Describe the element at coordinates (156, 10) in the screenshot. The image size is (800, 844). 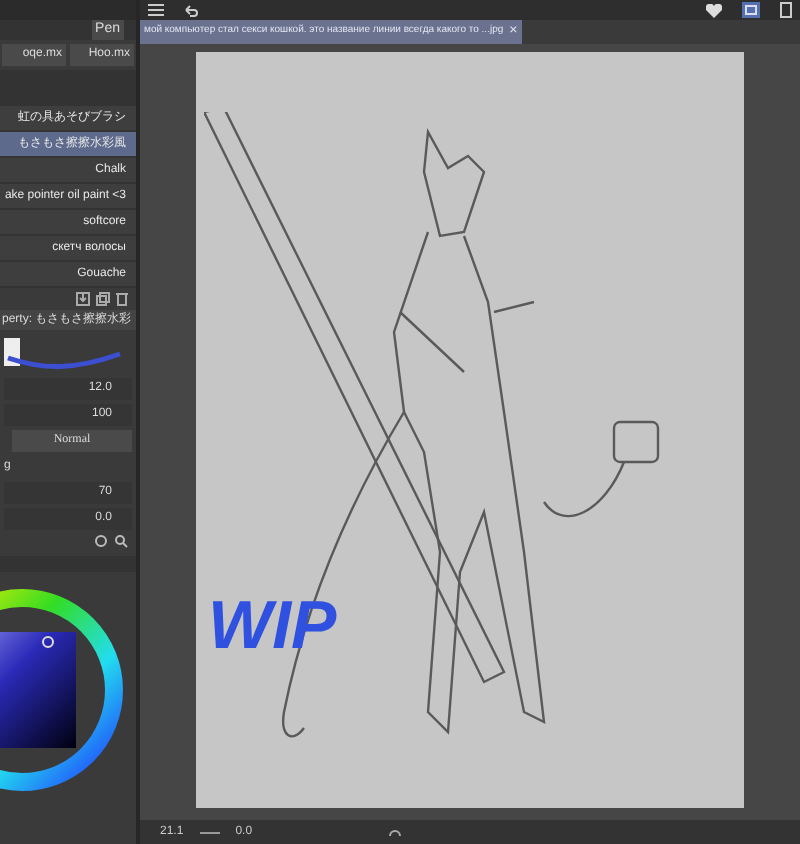
I see `menu-icon` at that location.